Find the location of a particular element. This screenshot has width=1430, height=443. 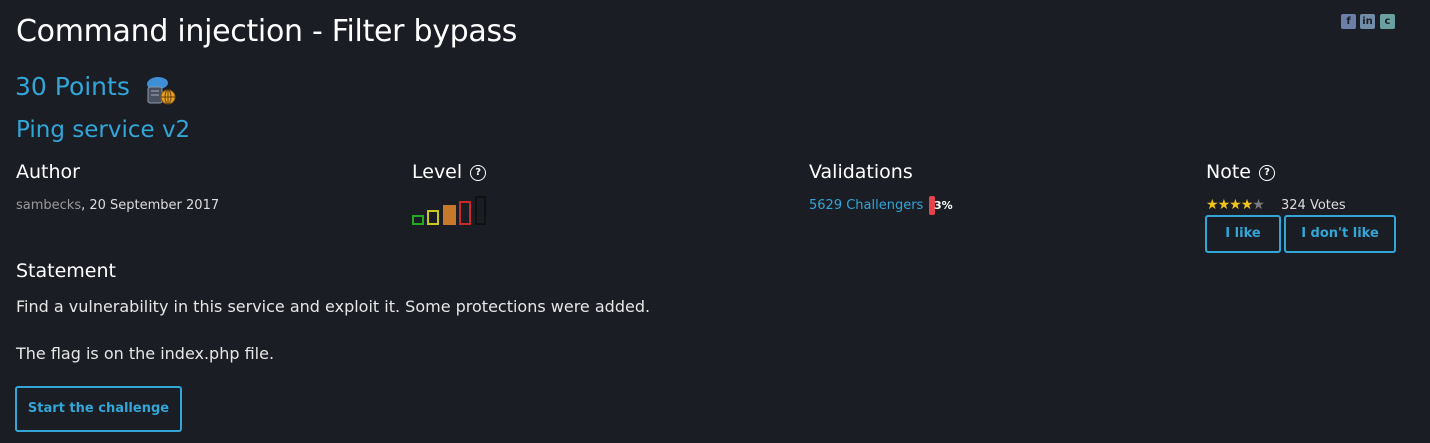

level-label: Level is located at coordinates (437, 172).